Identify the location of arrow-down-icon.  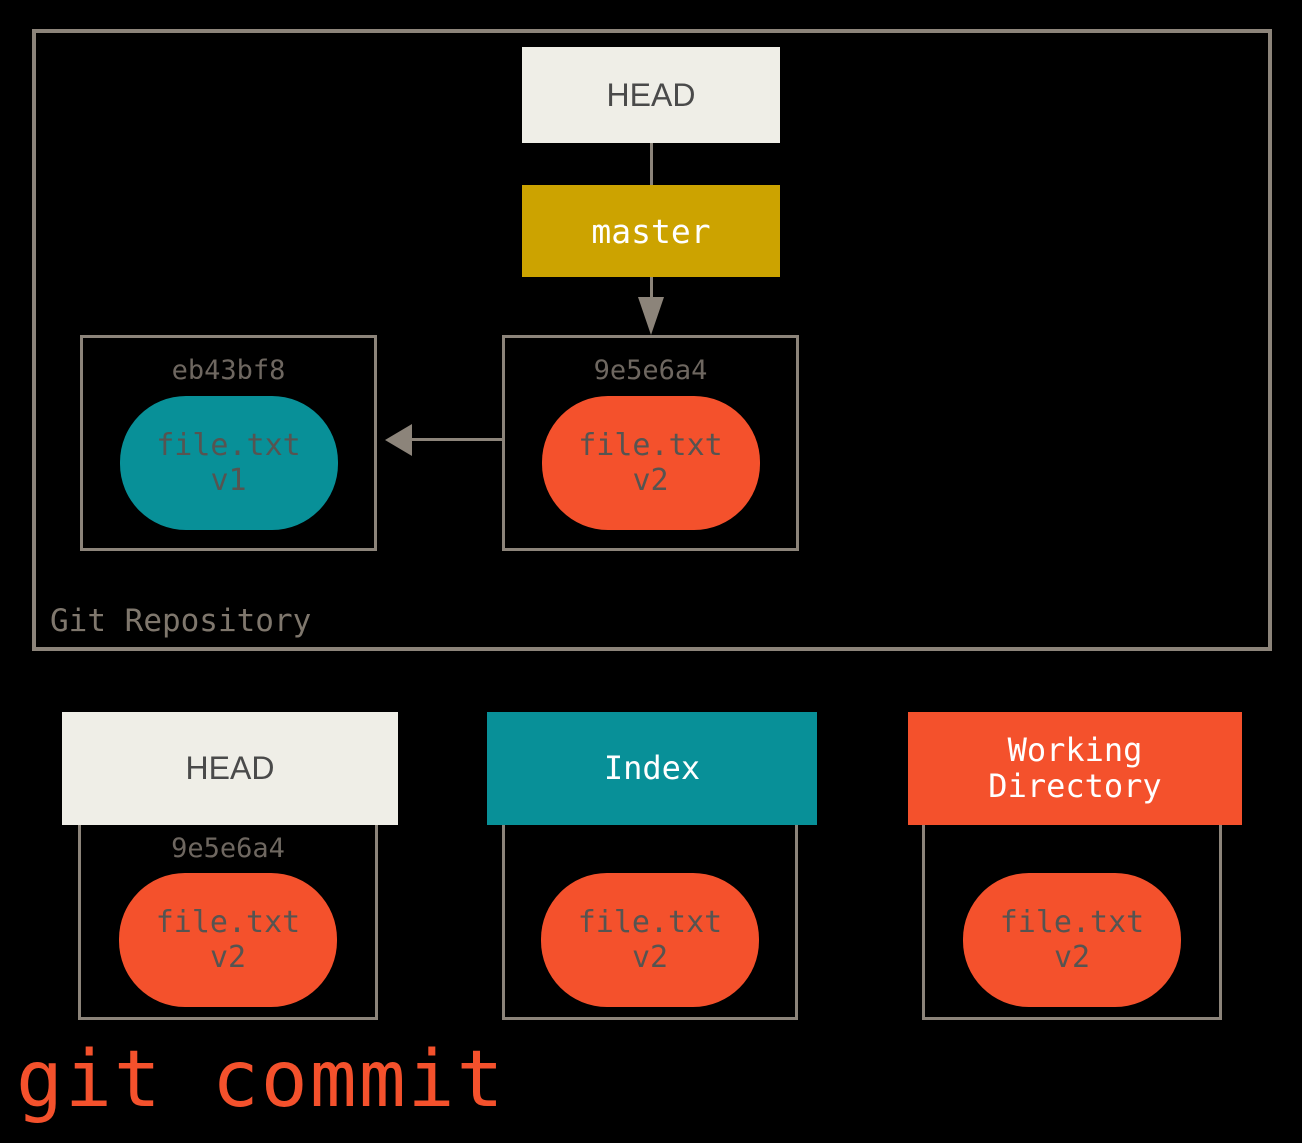
(651, 316).